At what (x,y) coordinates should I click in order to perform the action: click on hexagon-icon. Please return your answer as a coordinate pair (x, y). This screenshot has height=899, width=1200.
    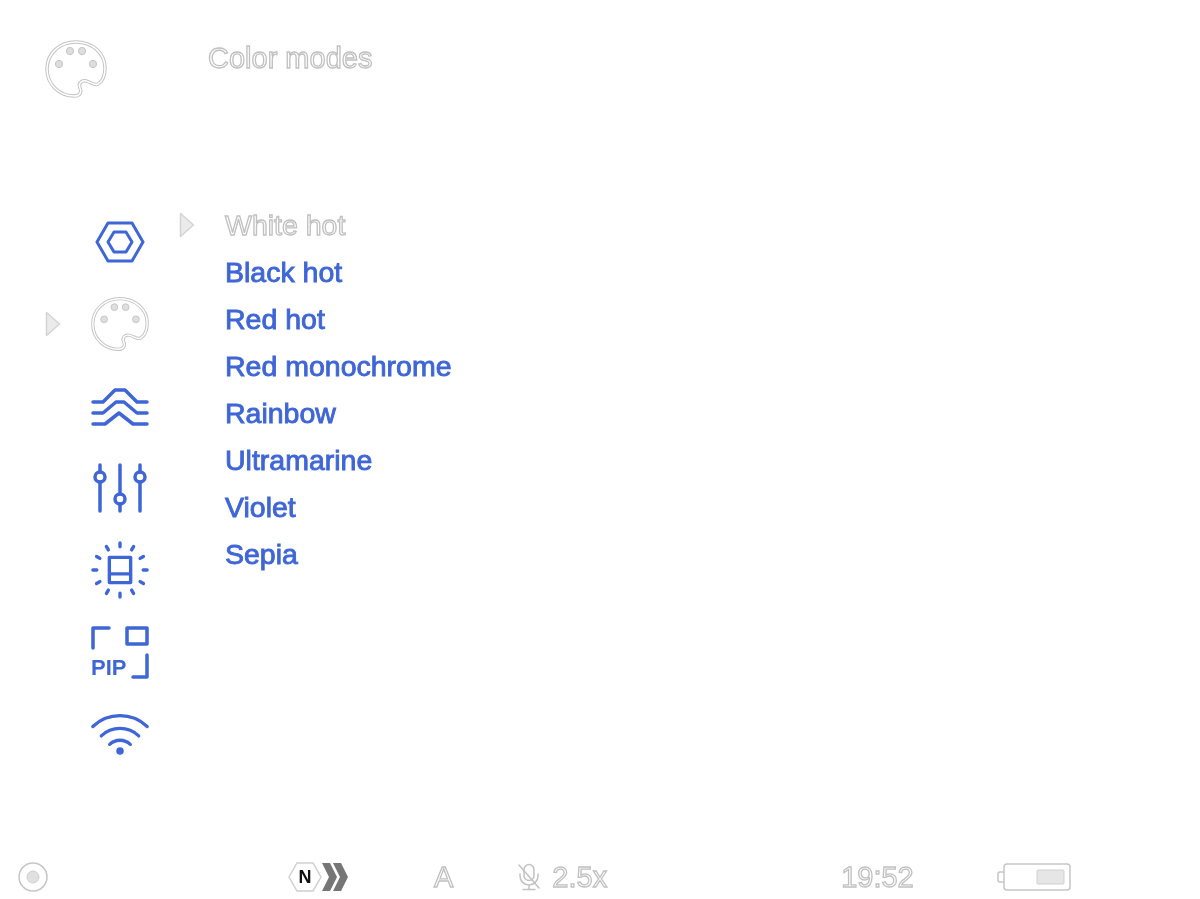
    Looking at the image, I should click on (120, 242).